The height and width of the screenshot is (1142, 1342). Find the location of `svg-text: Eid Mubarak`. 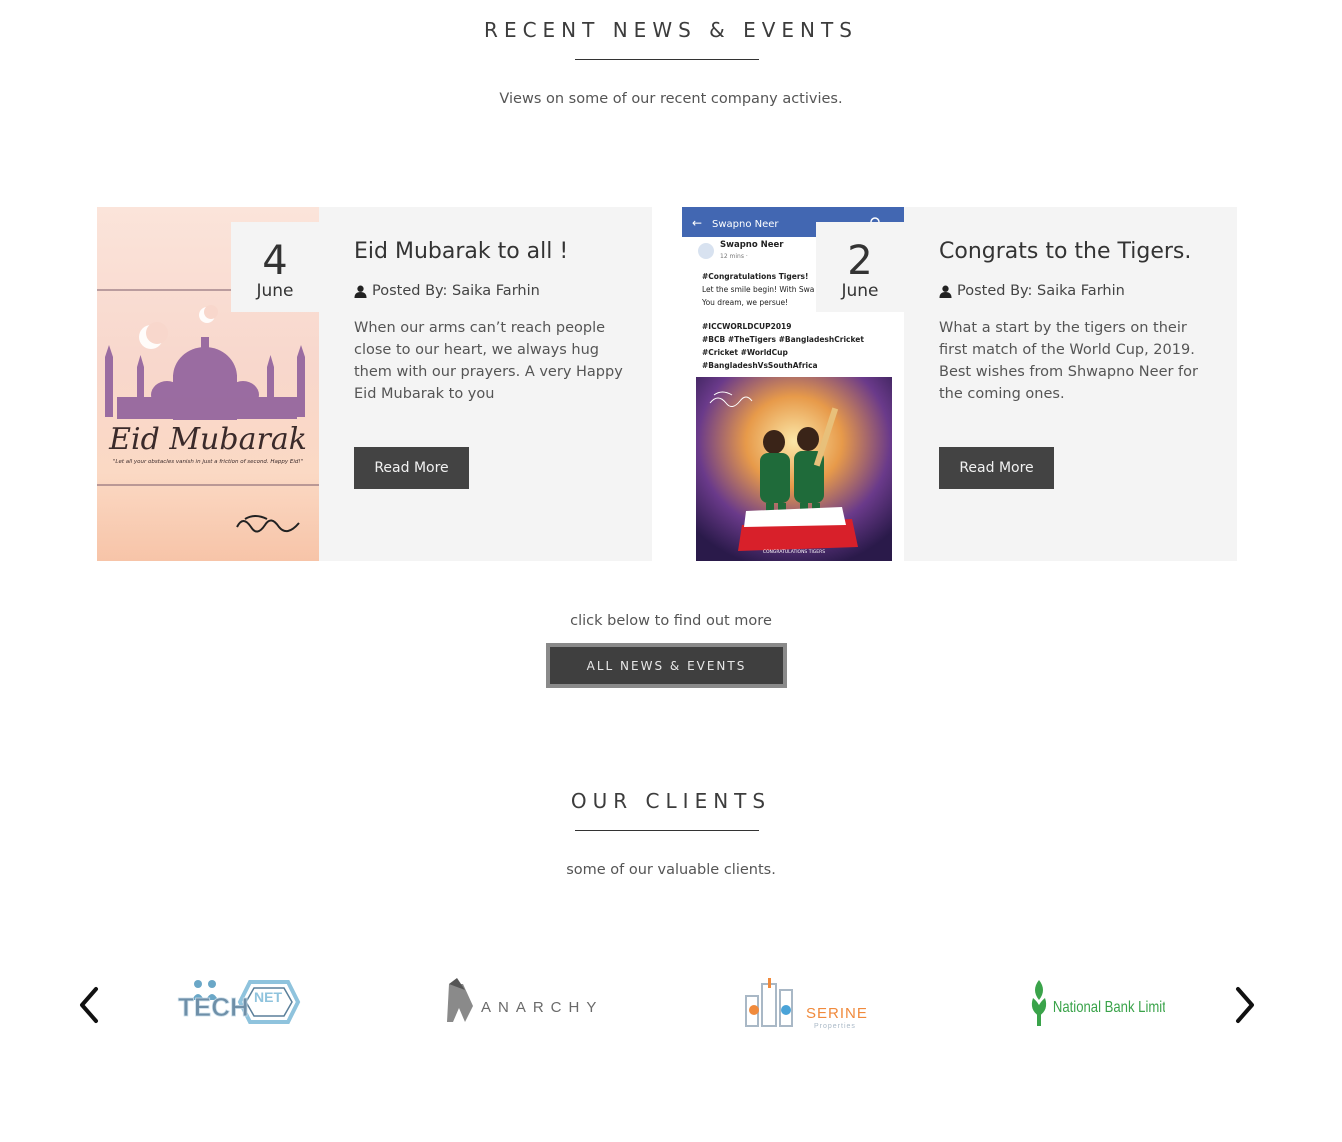

svg-text: Eid Mubarak is located at coordinates (207, 439).